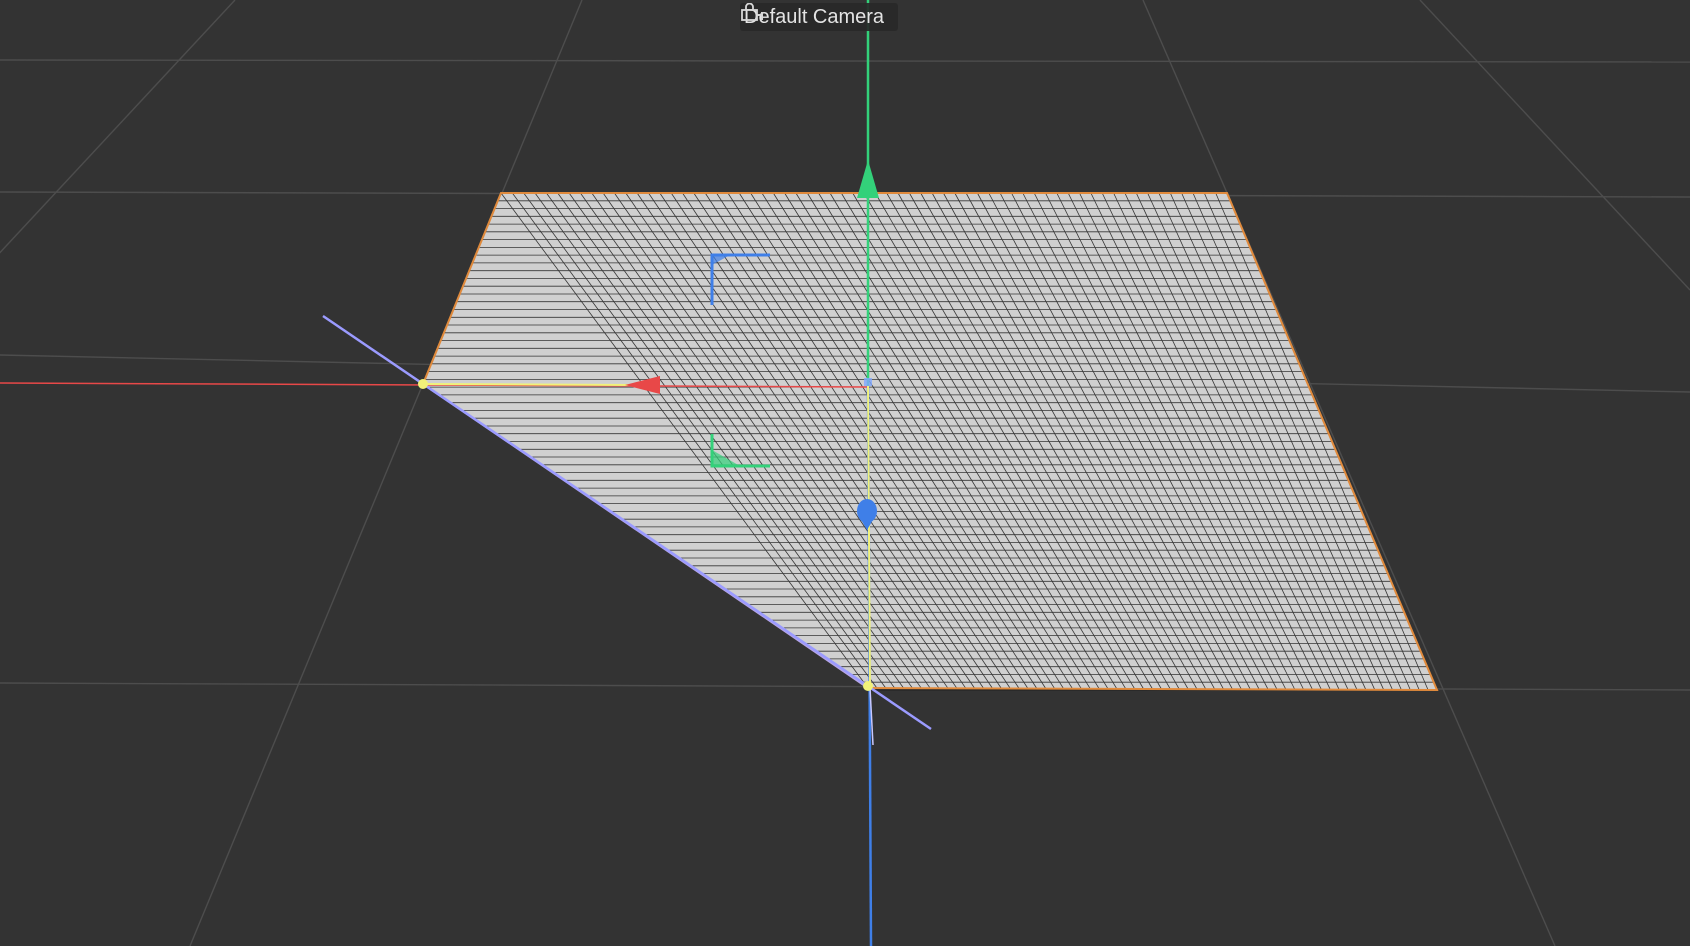 Image resolution: width=1690 pixels, height=946 pixels. Describe the element at coordinates (868, 382) in the screenshot. I see `gizmo-center` at that location.